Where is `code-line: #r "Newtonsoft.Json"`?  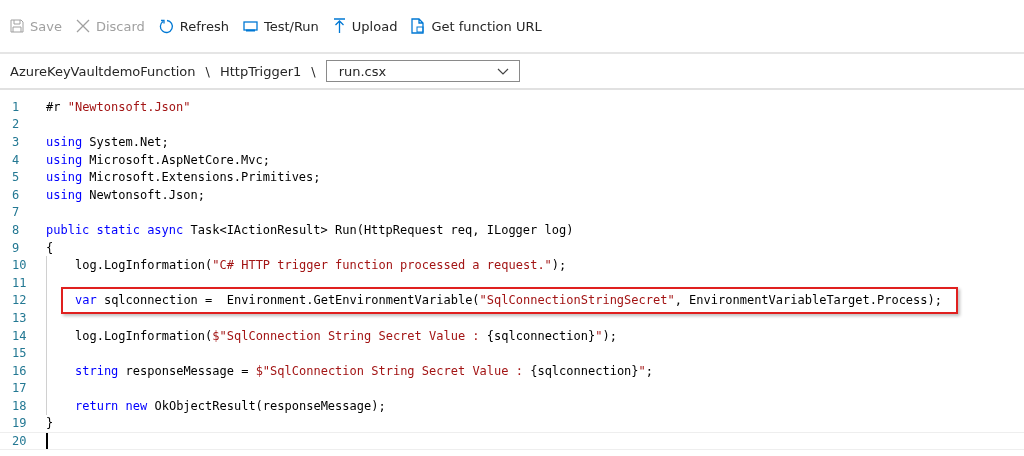 code-line: #r "Newtonsoft.Json" is located at coordinates (118, 106).